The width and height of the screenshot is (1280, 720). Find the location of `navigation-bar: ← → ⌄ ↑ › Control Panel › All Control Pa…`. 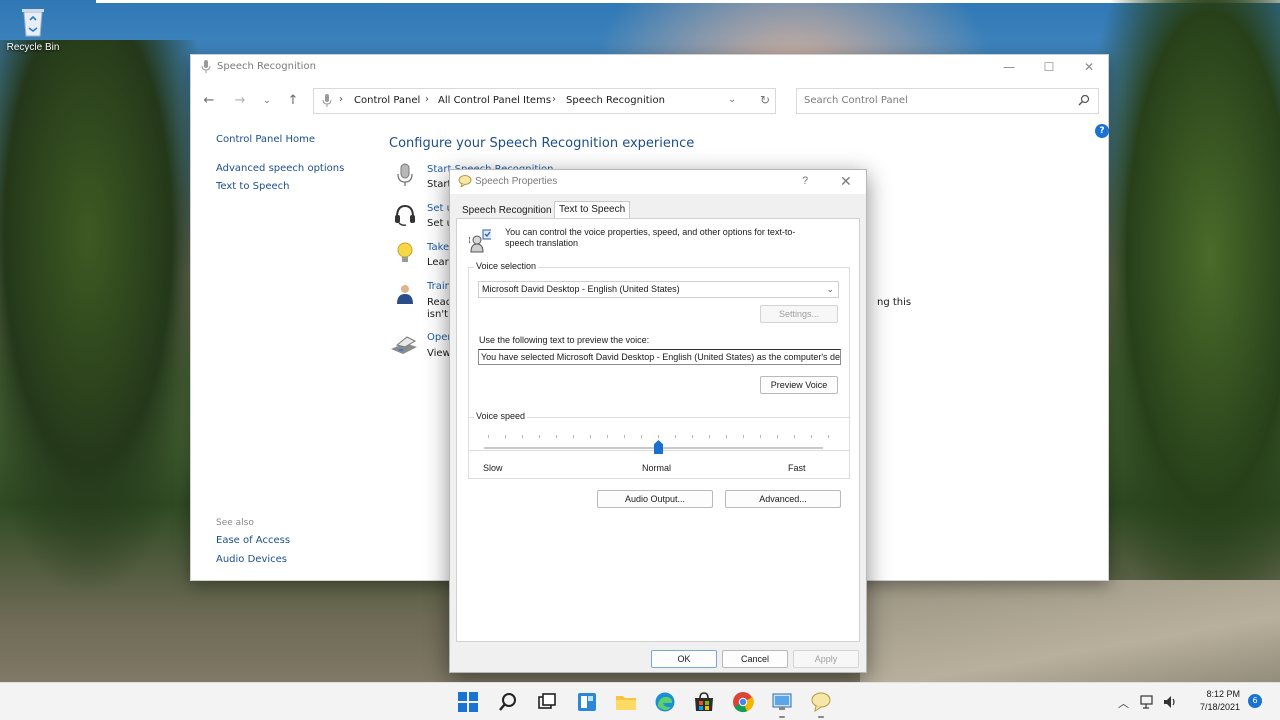

navigation-bar: ← → ⌄ ↑ › Control Panel › All Control Pa… is located at coordinates (649, 101).